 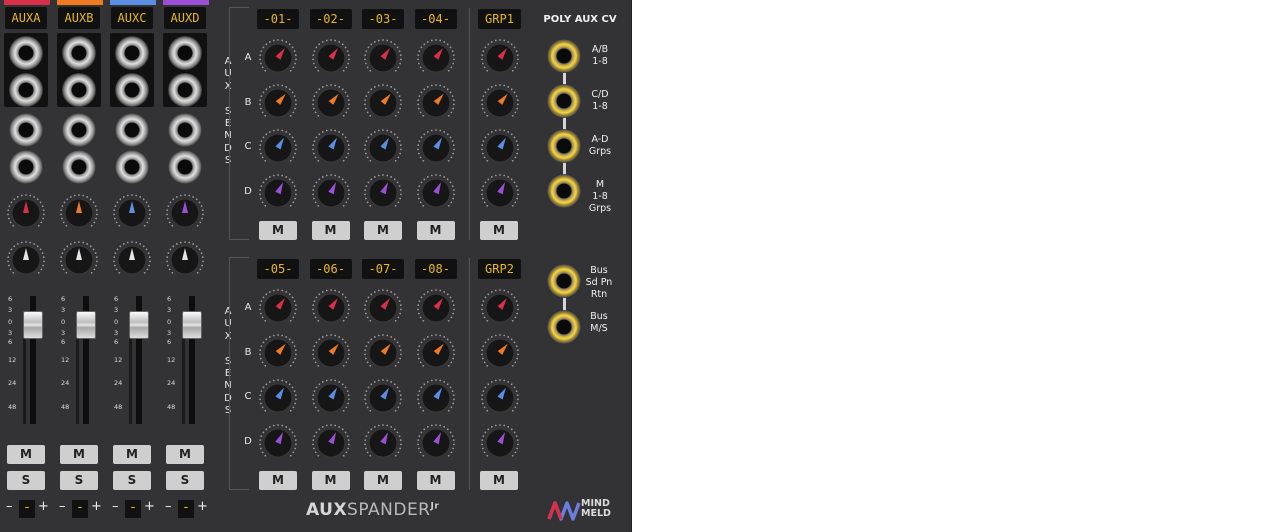 What do you see at coordinates (436, 193) in the screenshot?
I see `top_section-send-knob-3-D` at bounding box center [436, 193].